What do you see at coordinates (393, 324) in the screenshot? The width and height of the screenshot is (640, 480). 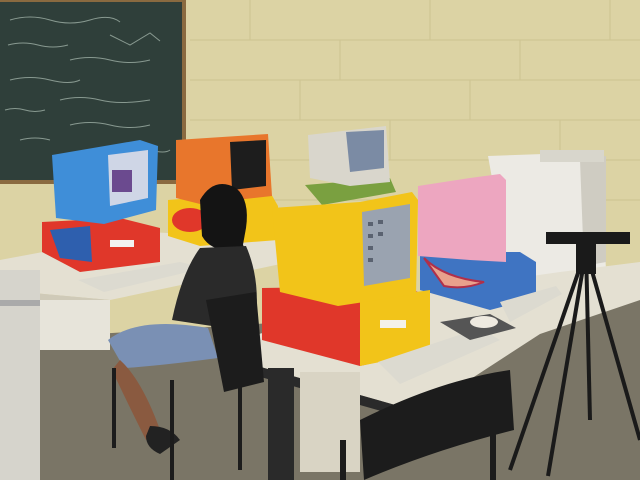 I see `drive-slot-front` at bounding box center [393, 324].